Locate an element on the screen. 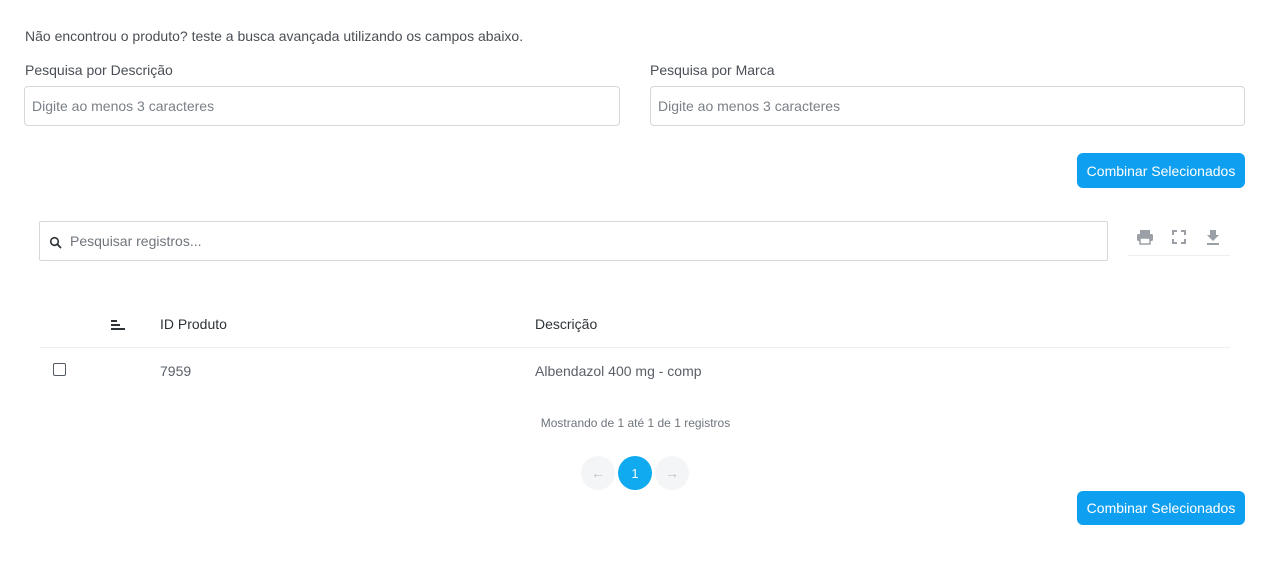 Image resolution: width=1271 pixels, height=566 pixels. table-info-text: Mostrando de 1 até 1 de 1 registros is located at coordinates (635, 423).